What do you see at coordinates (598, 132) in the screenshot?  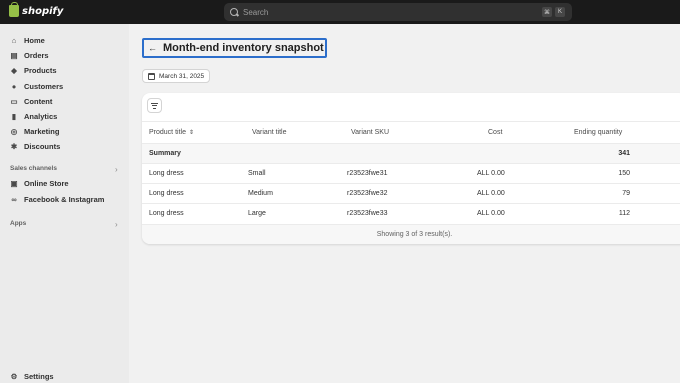 I see `column-header-ending-quantity: Ending quantity` at bounding box center [598, 132].